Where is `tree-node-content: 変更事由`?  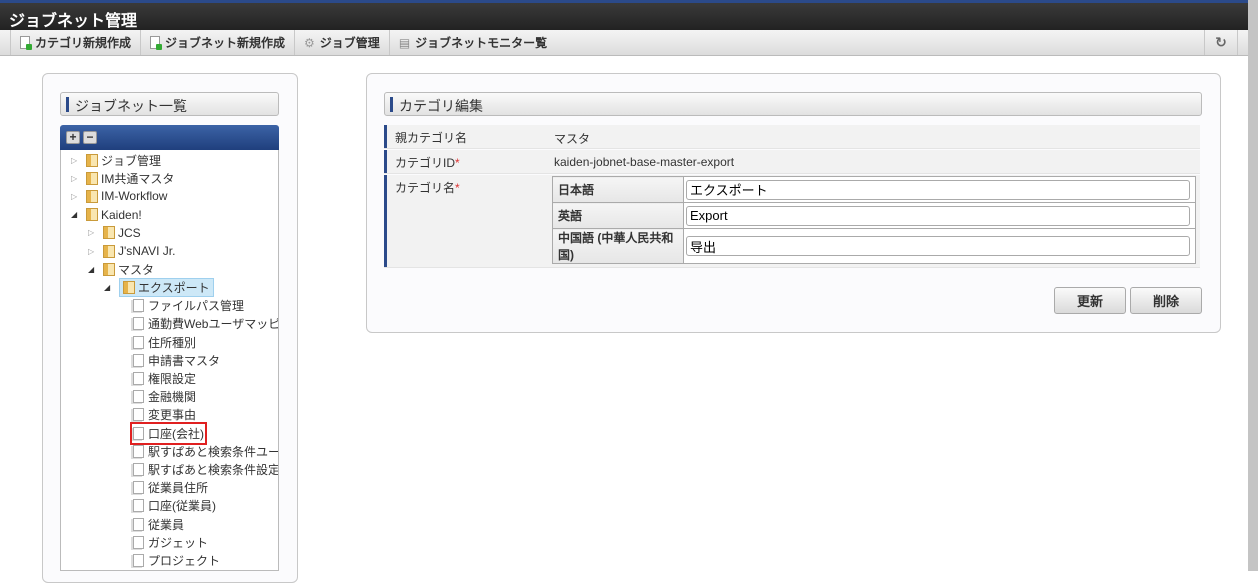
tree-node-content: 変更事由 is located at coordinates (164, 414).